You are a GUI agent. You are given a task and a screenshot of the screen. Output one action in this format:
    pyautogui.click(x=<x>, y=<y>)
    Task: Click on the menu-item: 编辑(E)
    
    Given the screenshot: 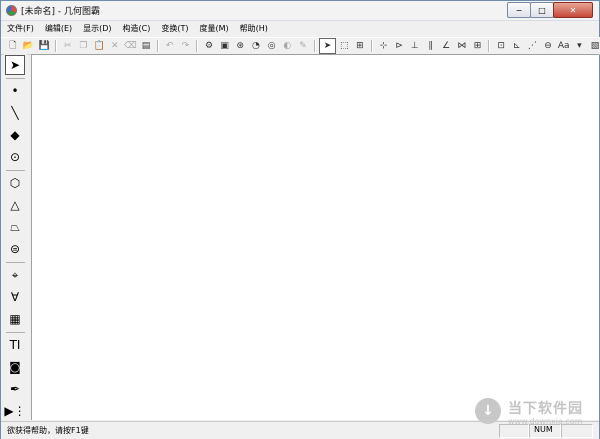 What is the action you would take?
    pyautogui.click(x=58, y=28)
    